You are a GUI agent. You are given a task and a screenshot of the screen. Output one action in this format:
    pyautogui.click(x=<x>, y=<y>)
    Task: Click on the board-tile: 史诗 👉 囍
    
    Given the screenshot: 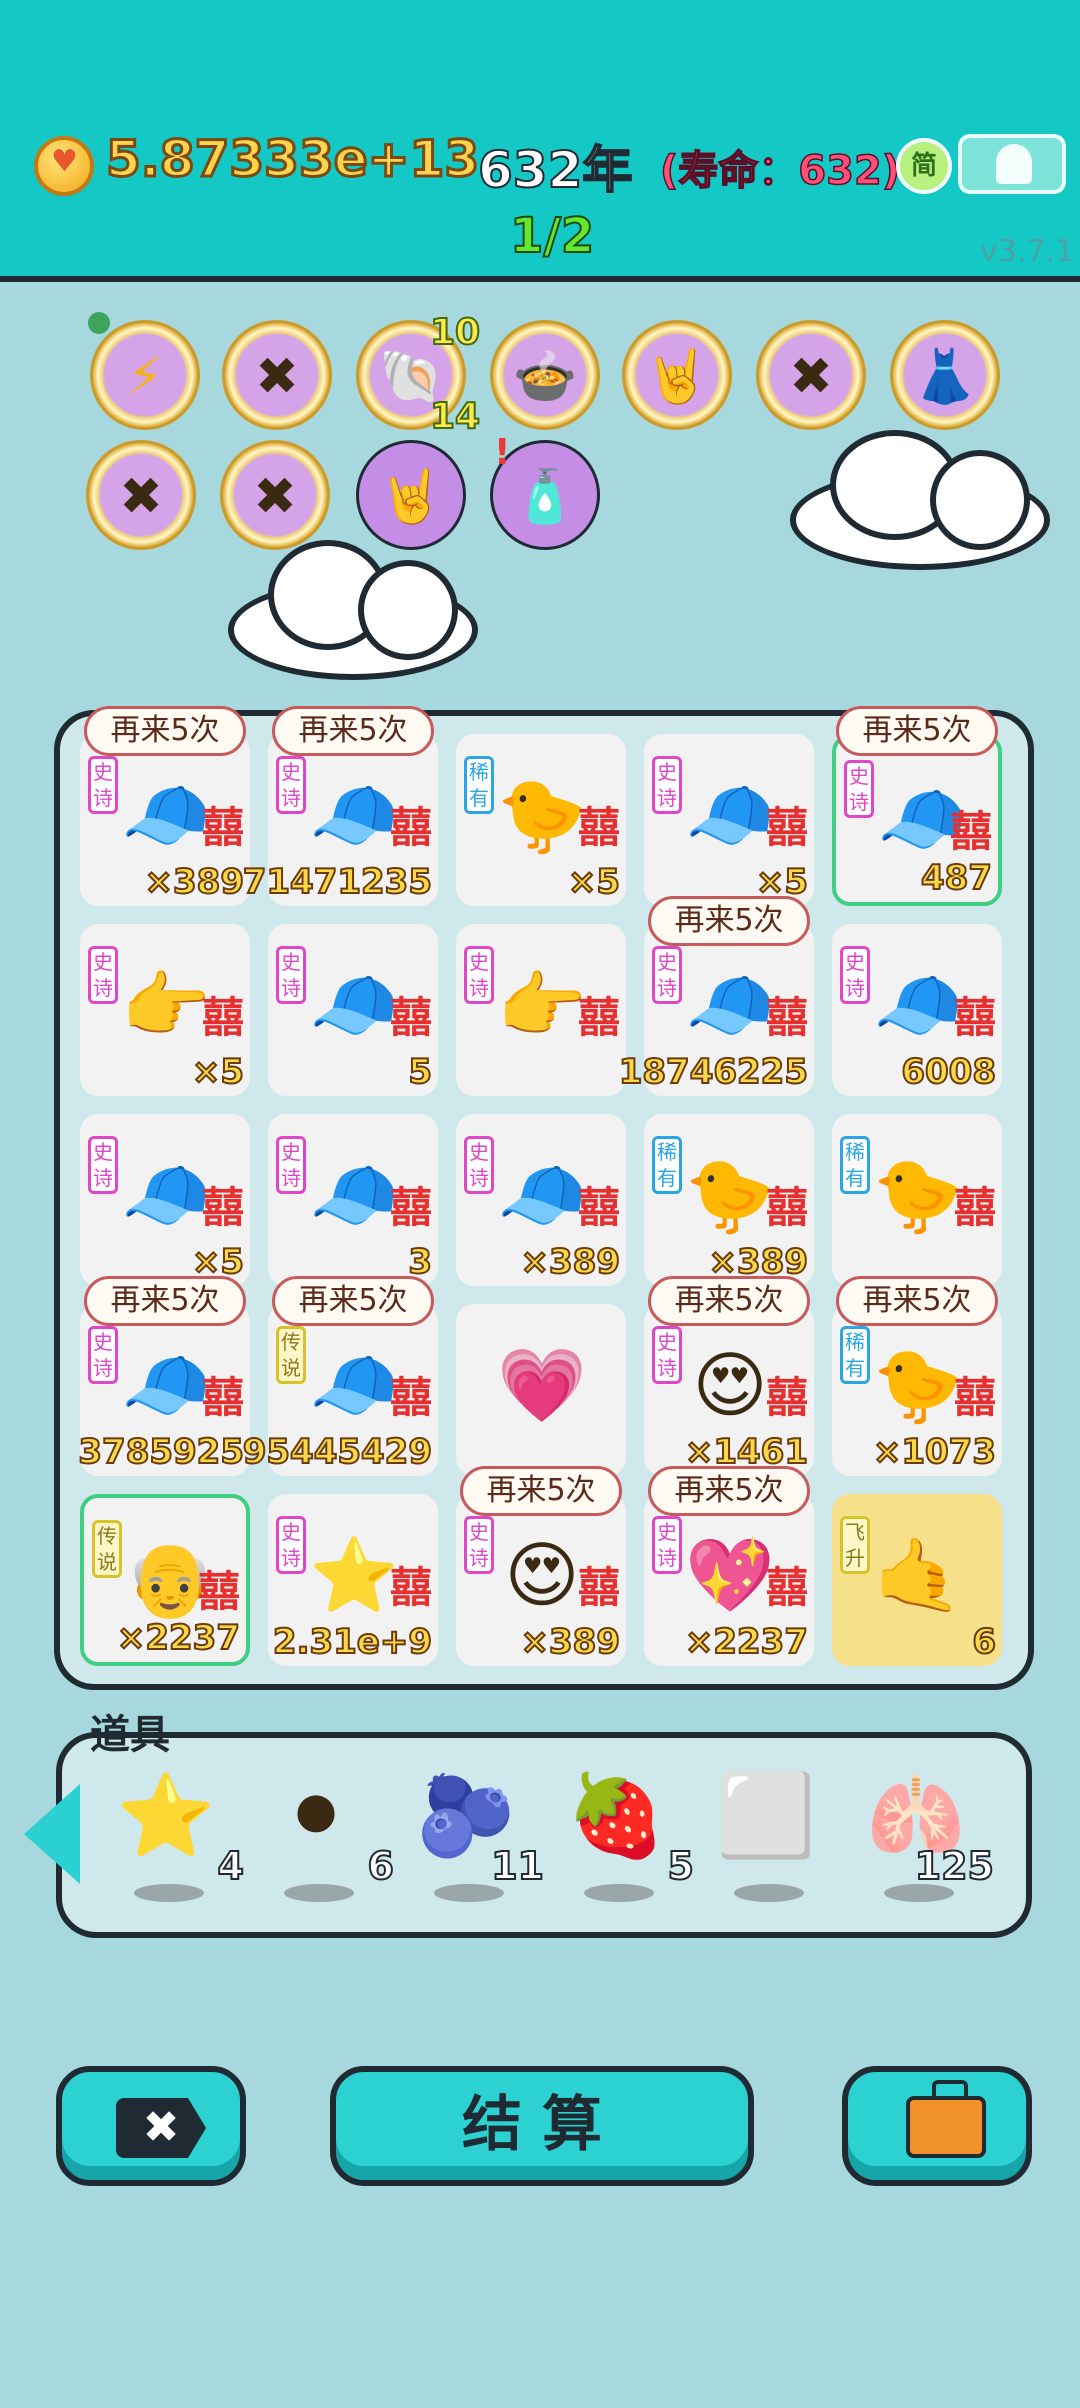 What is the action you would take?
    pyautogui.click(x=541, y=1010)
    